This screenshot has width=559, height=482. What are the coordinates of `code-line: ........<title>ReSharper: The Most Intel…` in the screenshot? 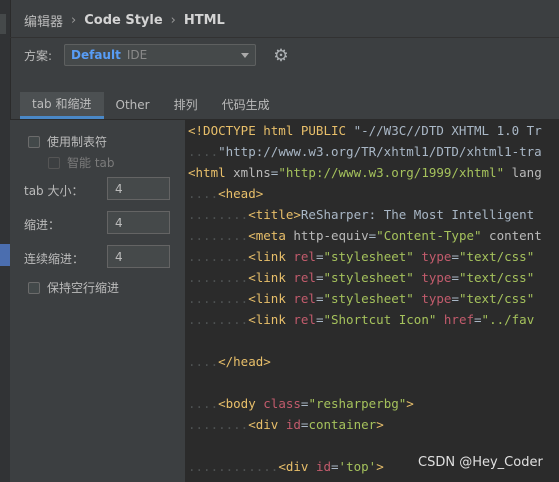 It's located at (361, 214).